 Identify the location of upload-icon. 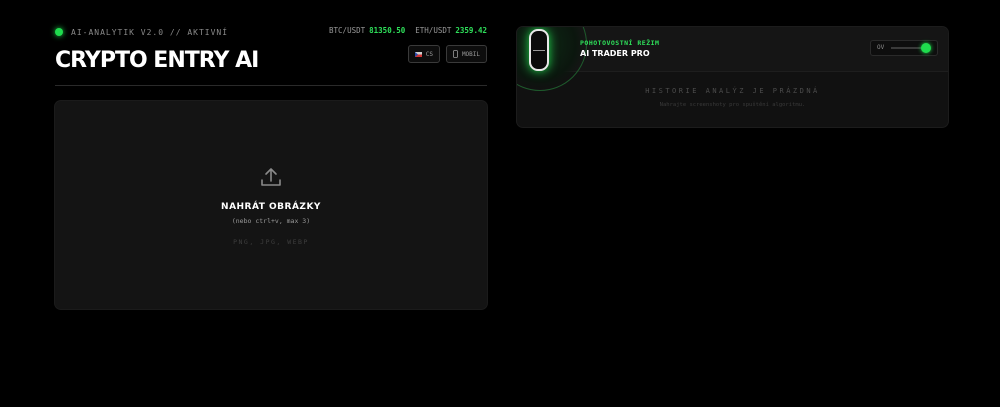
(271, 177).